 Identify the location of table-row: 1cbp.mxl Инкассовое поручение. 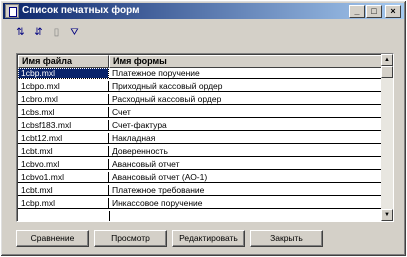
(200, 203).